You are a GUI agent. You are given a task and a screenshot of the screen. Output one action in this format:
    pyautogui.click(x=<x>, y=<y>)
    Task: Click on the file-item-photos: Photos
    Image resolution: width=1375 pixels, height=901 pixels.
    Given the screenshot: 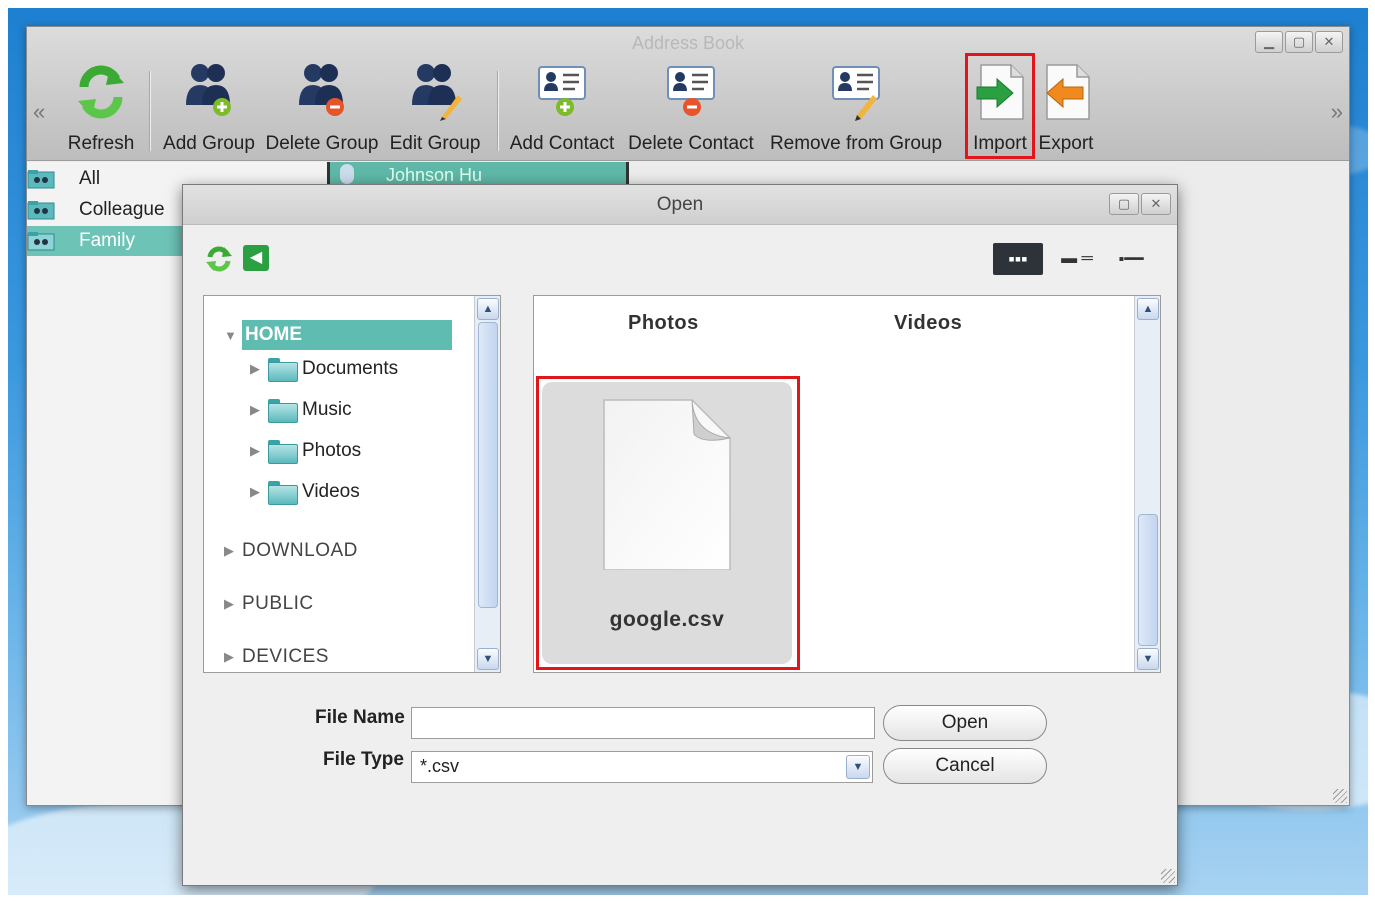 What is the action you would take?
    pyautogui.click(x=663, y=323)
    